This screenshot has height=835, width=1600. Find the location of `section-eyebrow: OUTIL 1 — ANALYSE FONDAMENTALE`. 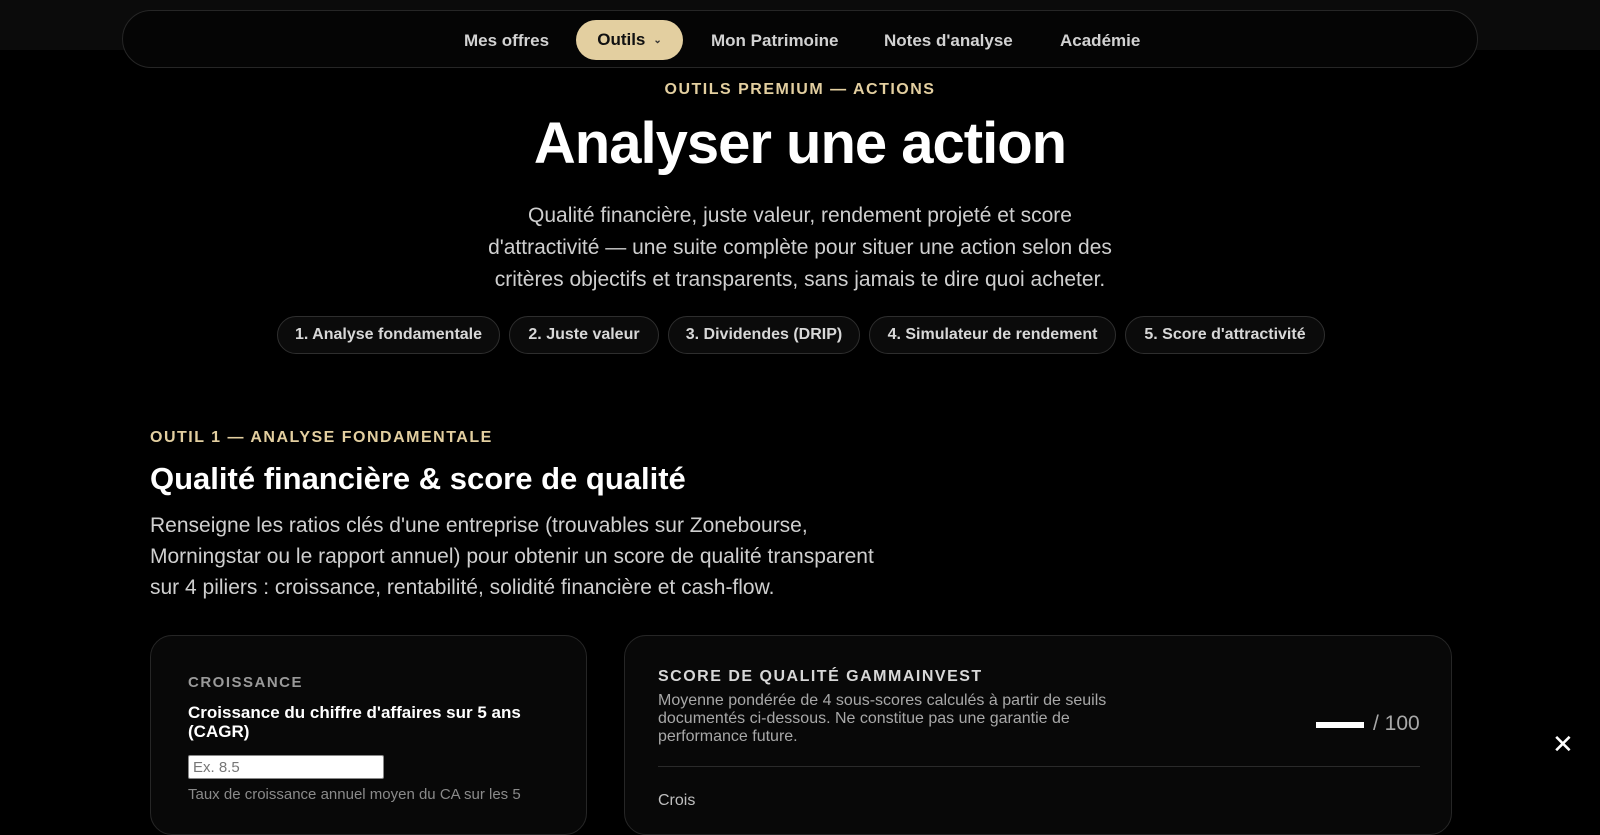

section-eyebrow: OUTIL 1 — ANALYSE FONDAMENTALE is located at coordinates (321, 437).